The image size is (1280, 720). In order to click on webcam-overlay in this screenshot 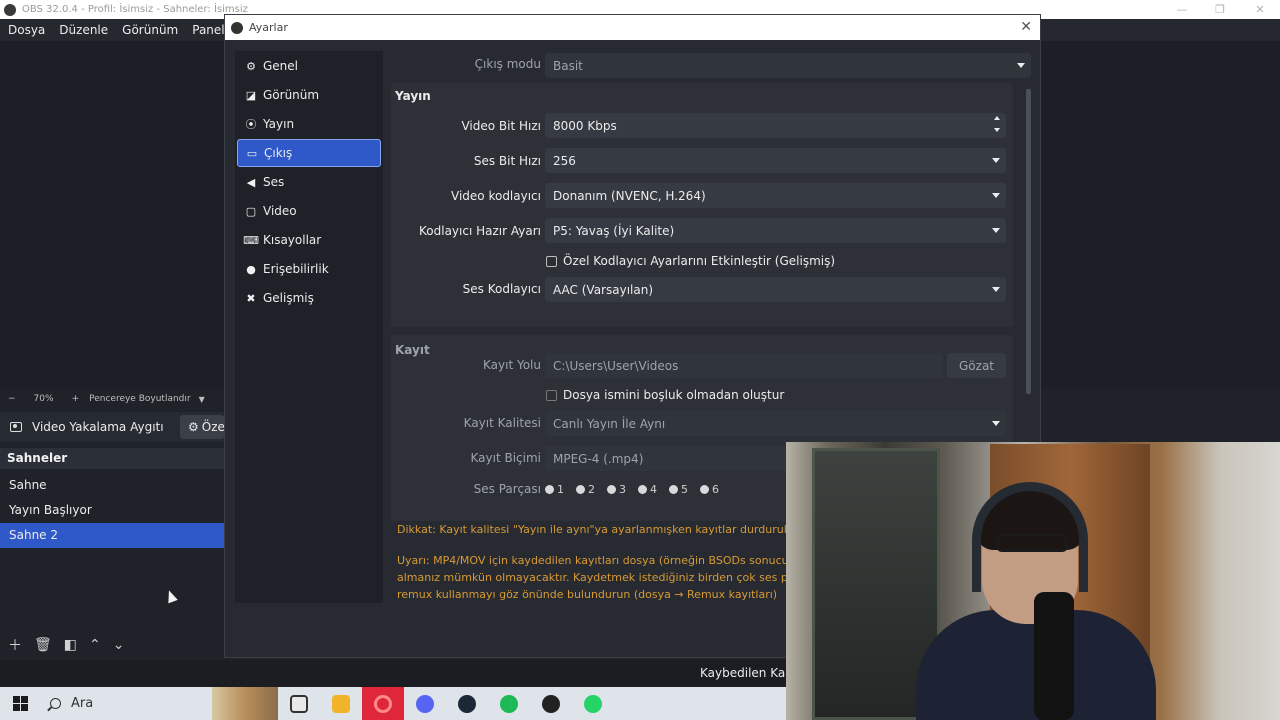, I will do `click(1033, 581)`.